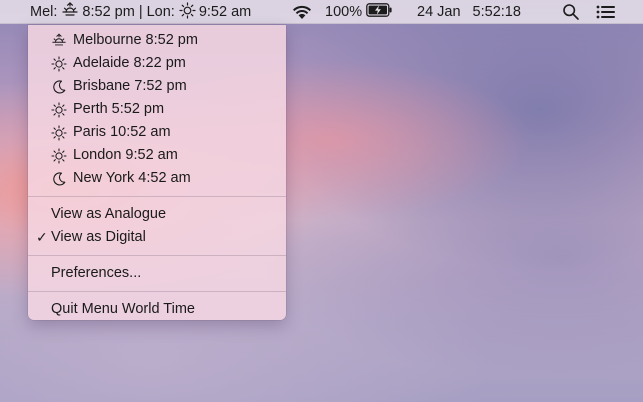 This screenshot has height=402, width=643. Describe the element at coordinates (225, 12) in the screenshot. I see `city2-time: 9:52 am` at that location.